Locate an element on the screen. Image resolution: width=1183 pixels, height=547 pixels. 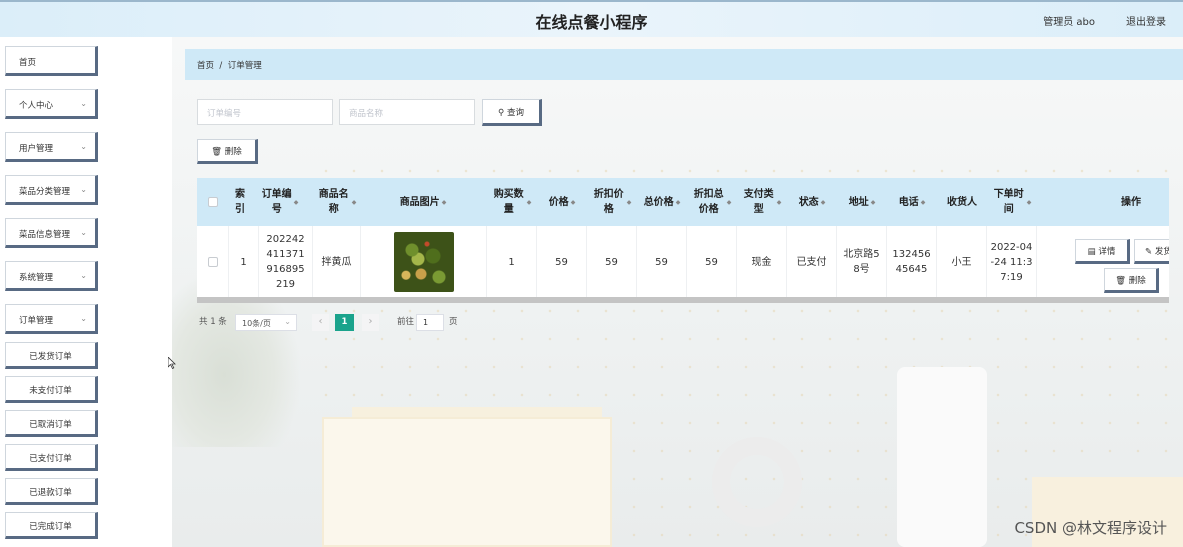
header-index: 索引 is located at coordinates (240, 202).